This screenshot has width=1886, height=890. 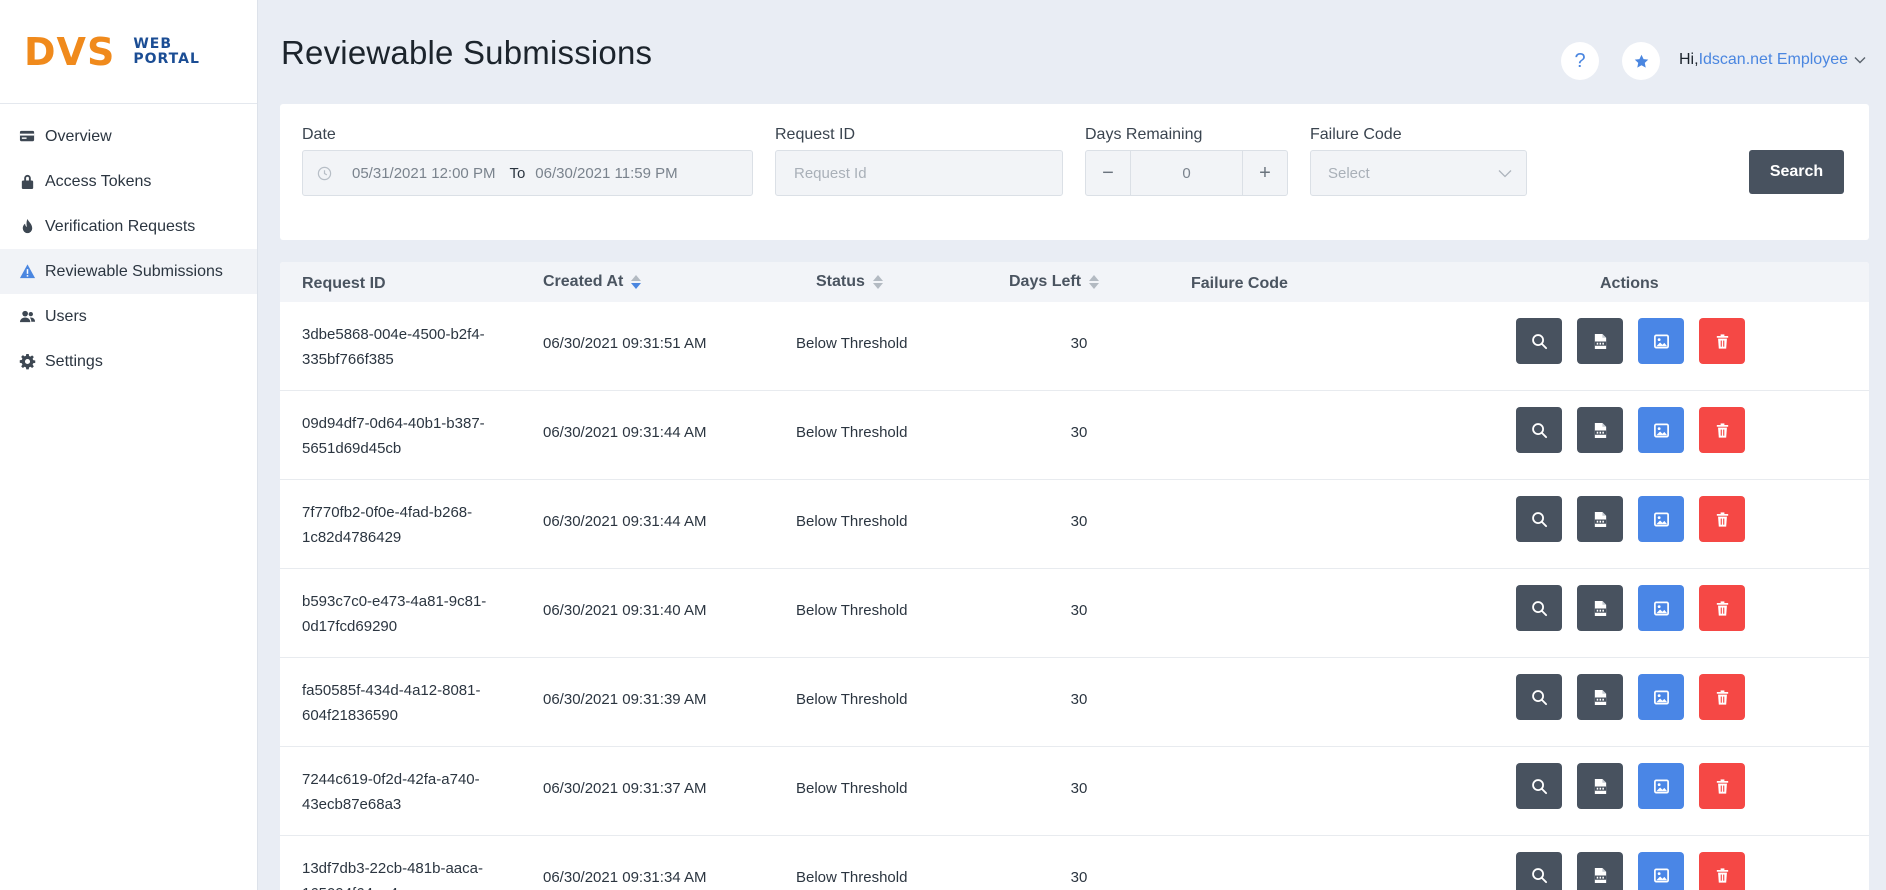 What do you see at coordinates (1772, 60) in the screenshot?
I see `user-menu: Hi, Idscan.net Employee` at bounding box center [1772, 60].